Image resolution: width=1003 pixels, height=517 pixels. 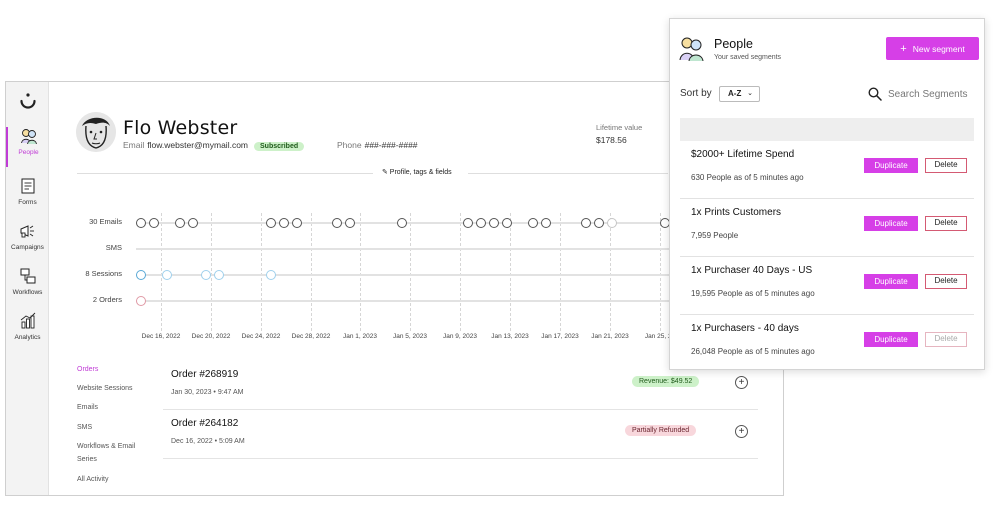 What do you see at coordinates (93, 479) in the screenshot?
I see `tab-all-activity: All Activity` at bounding box center [93, 479].